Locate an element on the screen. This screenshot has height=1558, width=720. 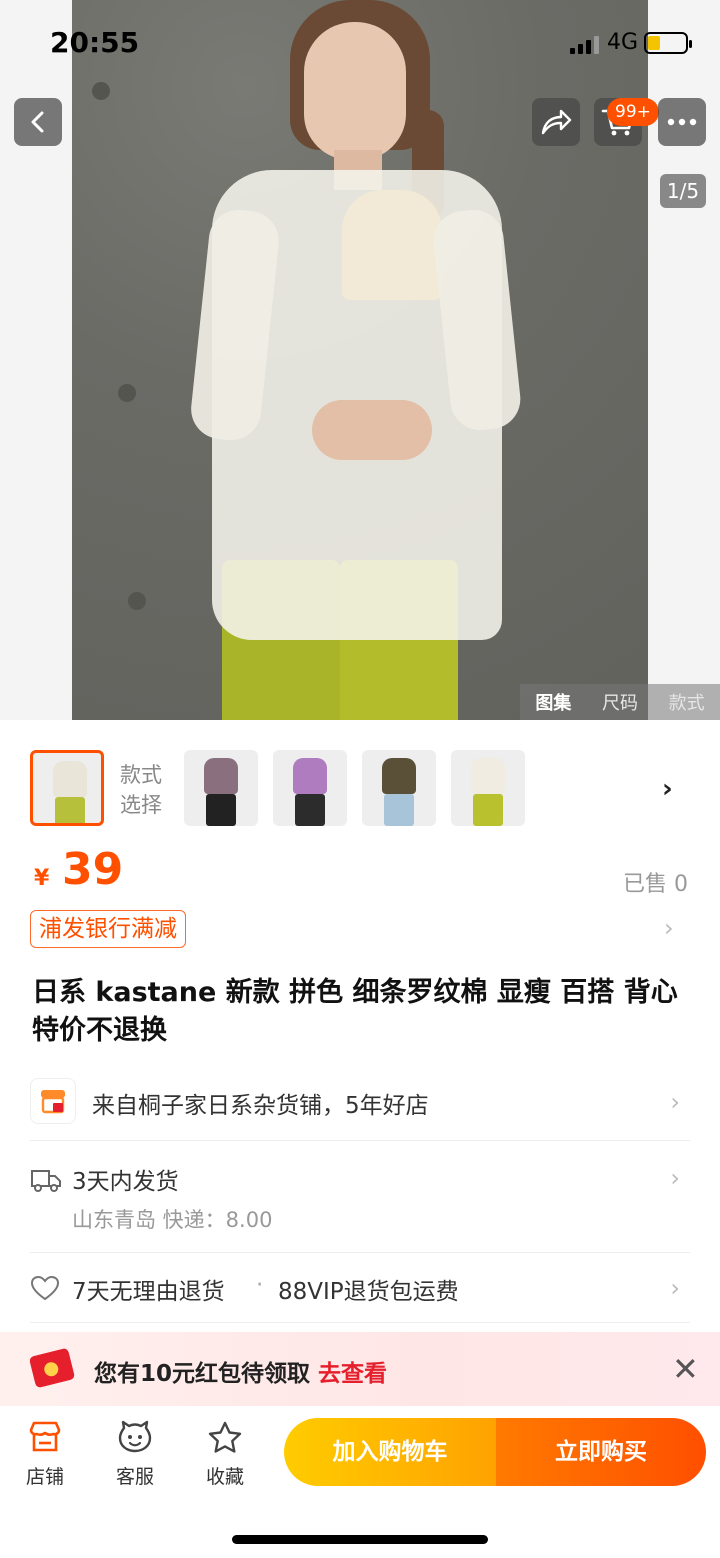
shipping-time: 3天内发货 is located at coordinates (125, 1182).